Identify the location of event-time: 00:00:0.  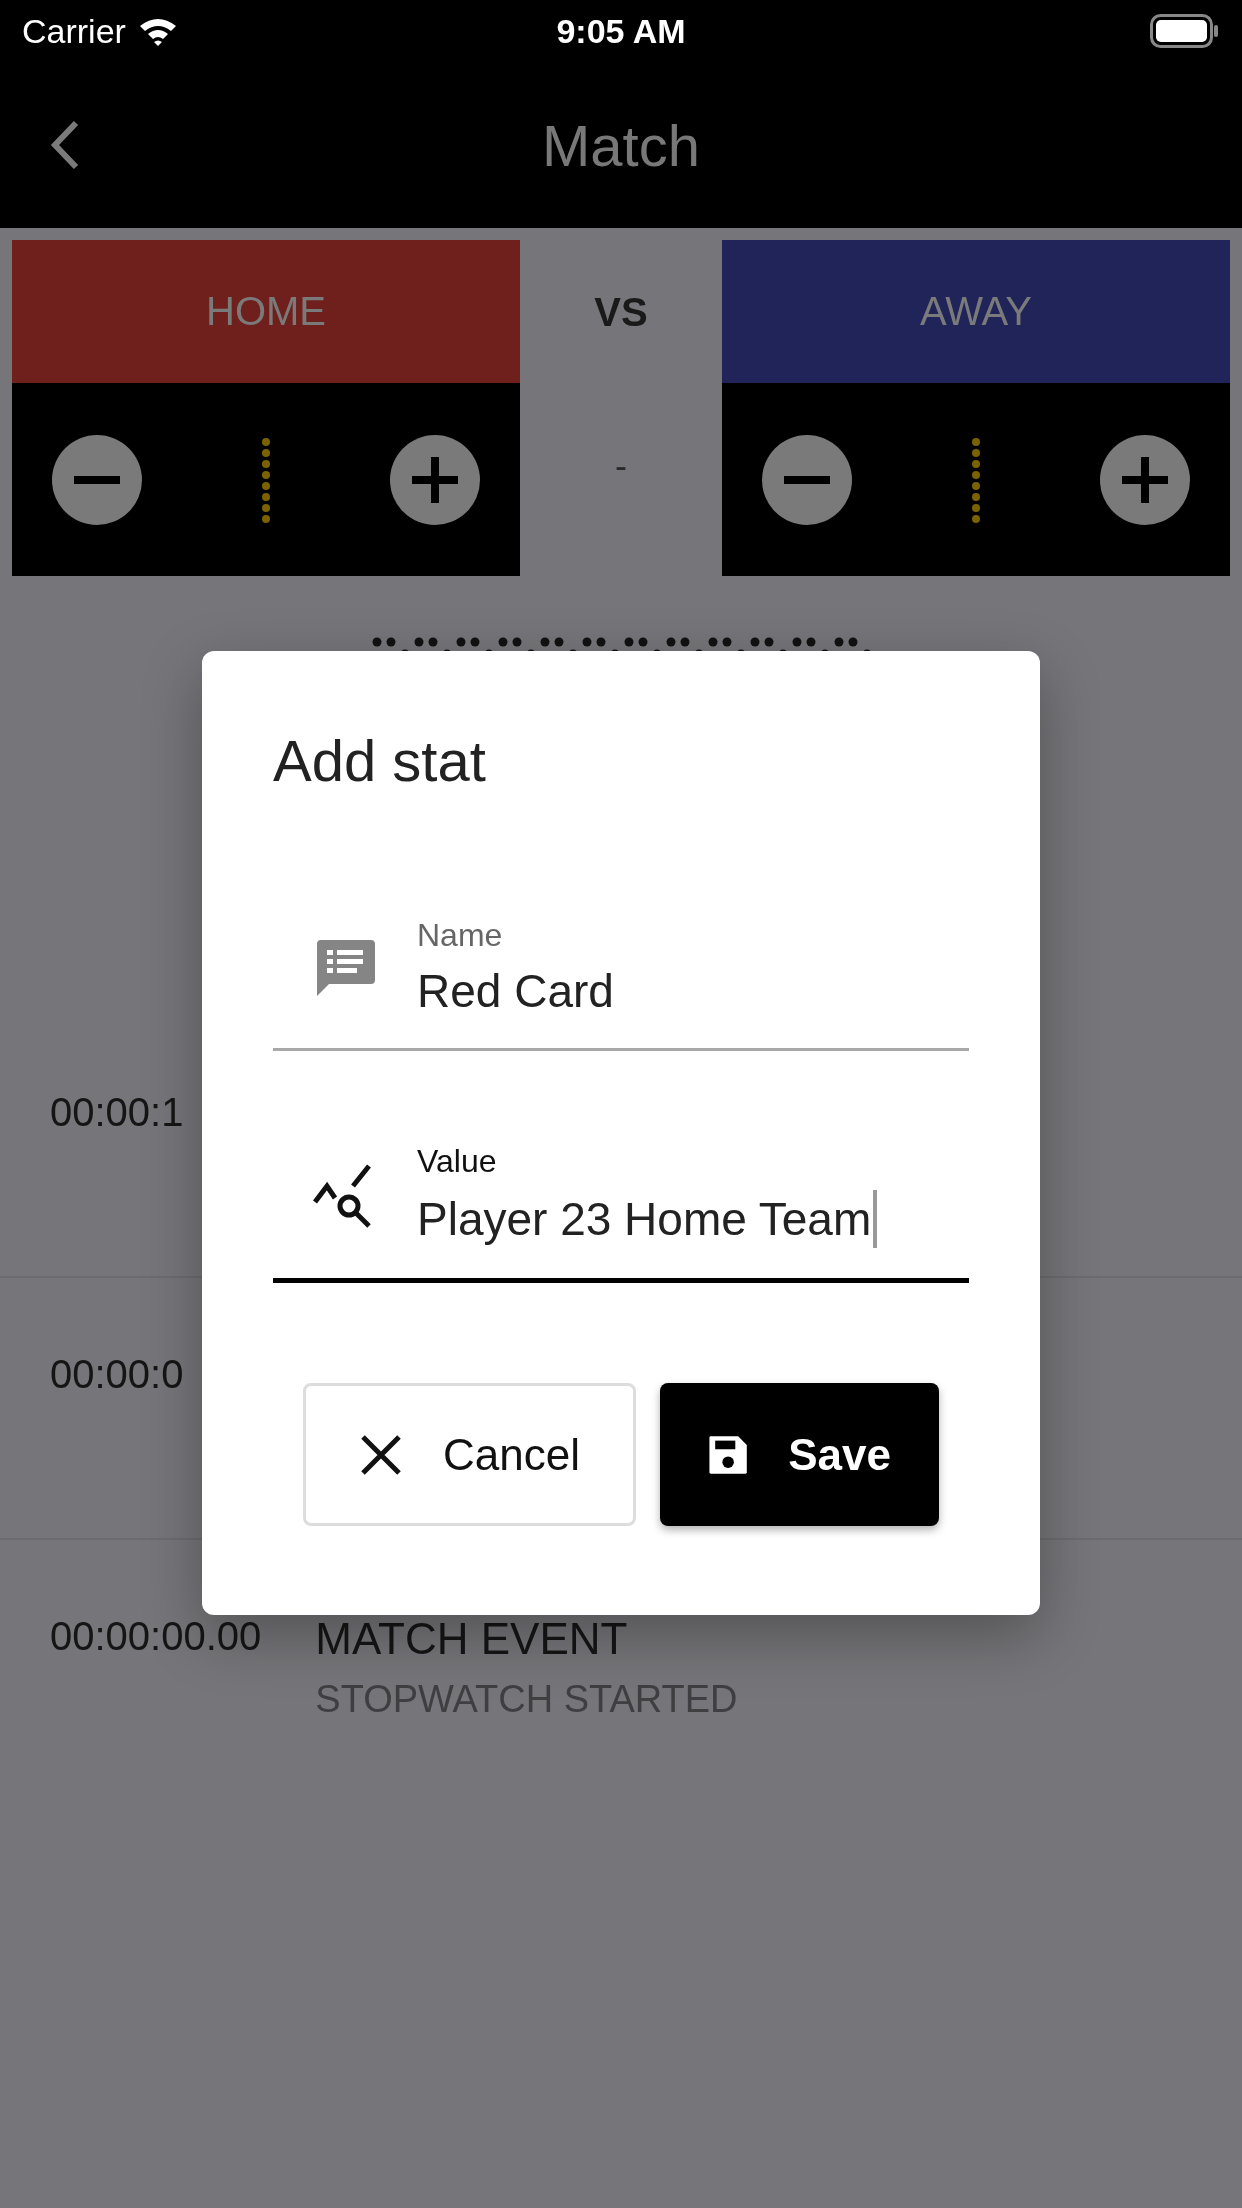
(117, 1374).